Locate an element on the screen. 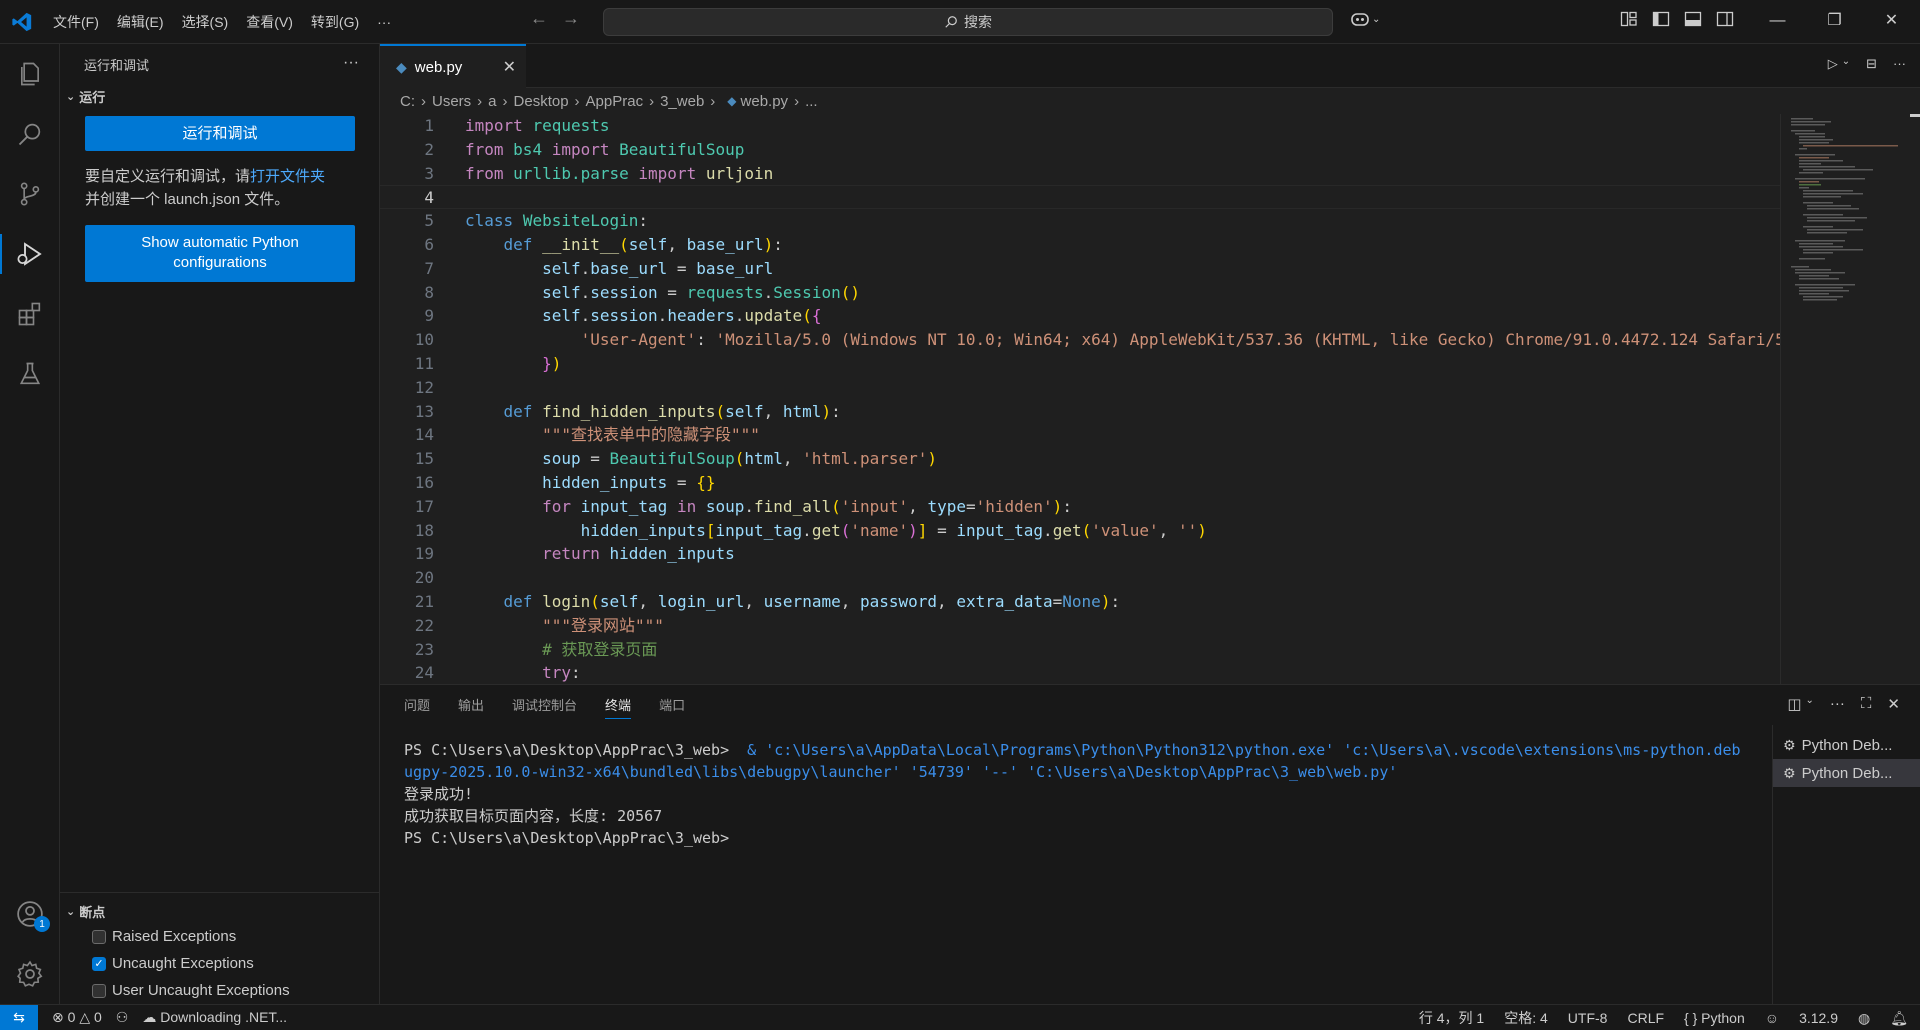 This screenshot has width=1920, height=1030. menu-more: ··· is located at coordinates (384, 22).